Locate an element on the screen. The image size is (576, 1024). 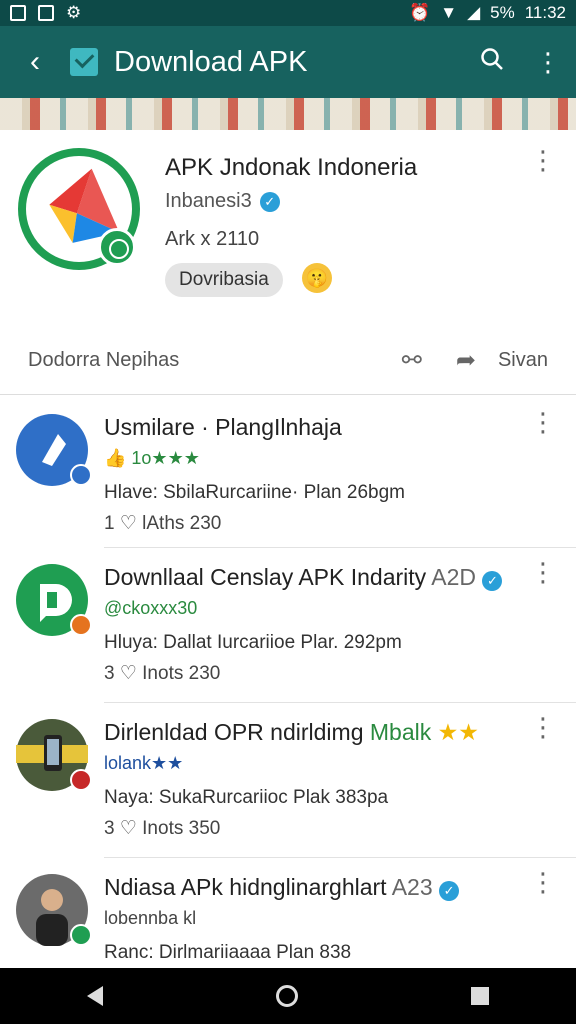
nav-home-icon is located at coordinates (286, 996).